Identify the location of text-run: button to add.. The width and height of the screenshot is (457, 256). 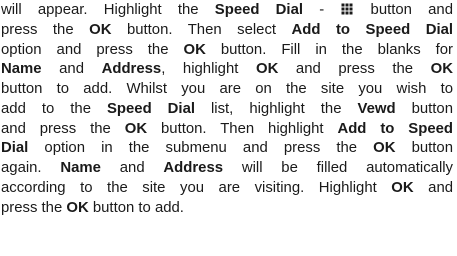
(136, 207).